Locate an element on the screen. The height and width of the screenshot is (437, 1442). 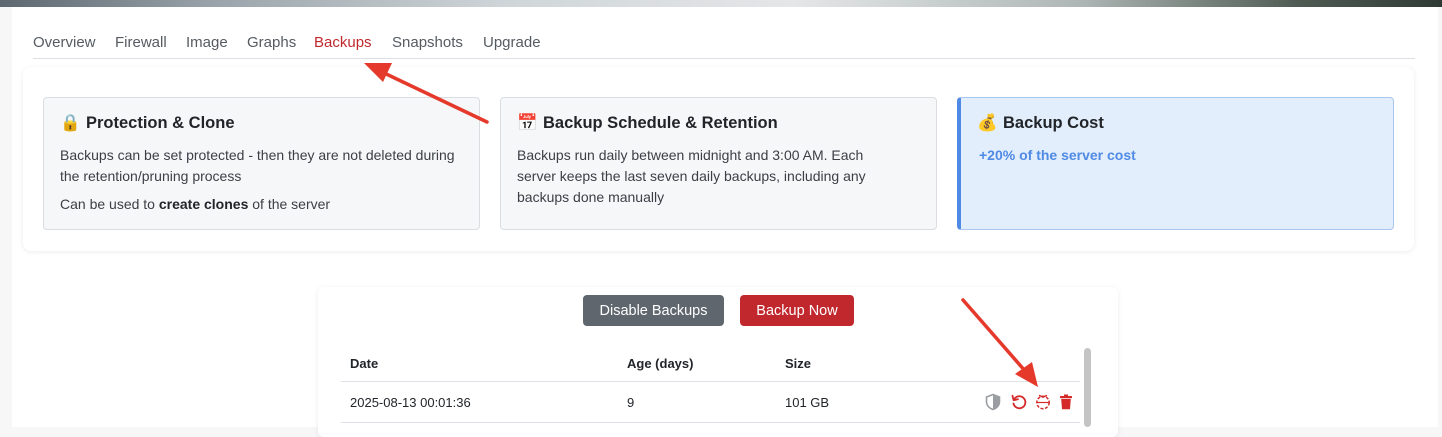
trash-icon is located at coordinates (1066, 402).